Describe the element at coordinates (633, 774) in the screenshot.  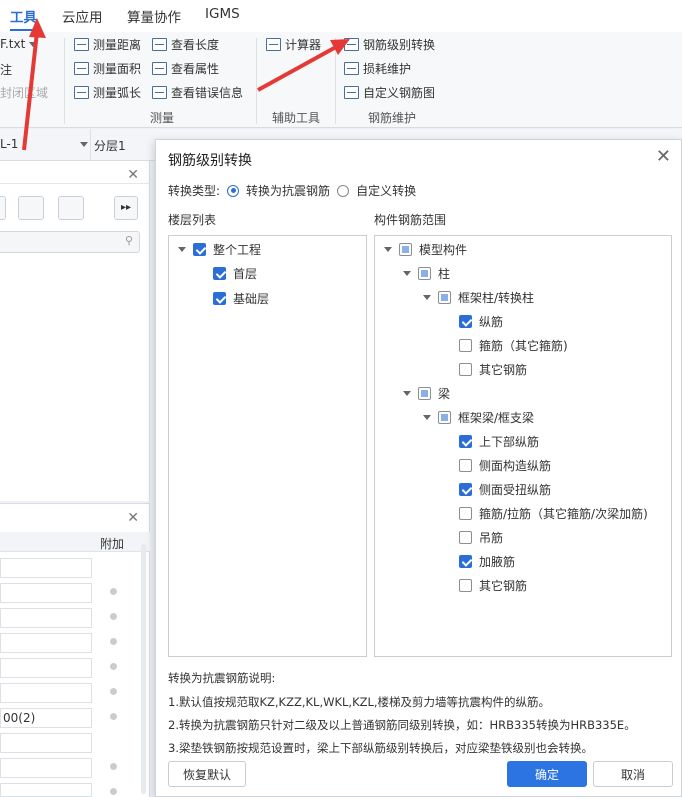
I see `cancel-button: 取消` at that location.